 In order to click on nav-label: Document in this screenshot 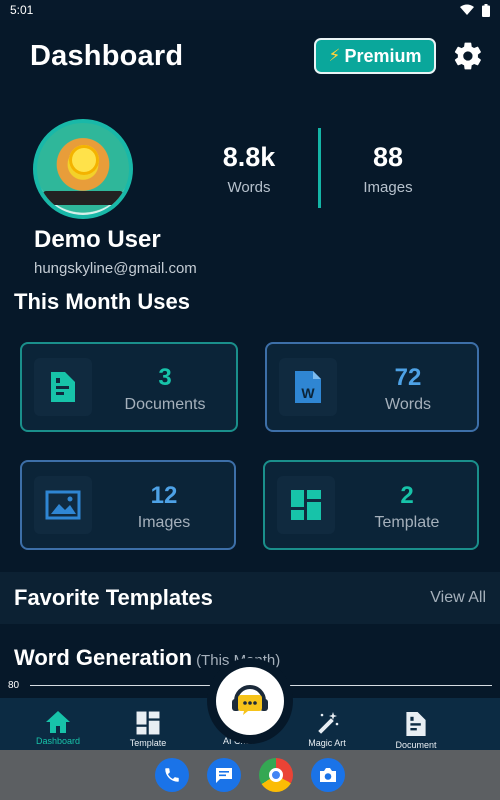, I will do `click(416, 745)`.